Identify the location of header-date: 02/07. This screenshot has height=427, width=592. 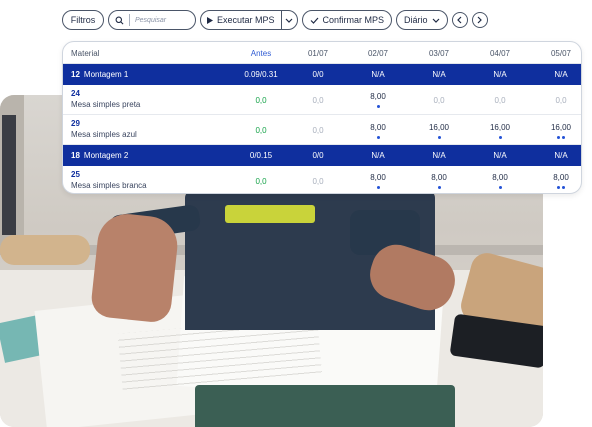
(378, 53).